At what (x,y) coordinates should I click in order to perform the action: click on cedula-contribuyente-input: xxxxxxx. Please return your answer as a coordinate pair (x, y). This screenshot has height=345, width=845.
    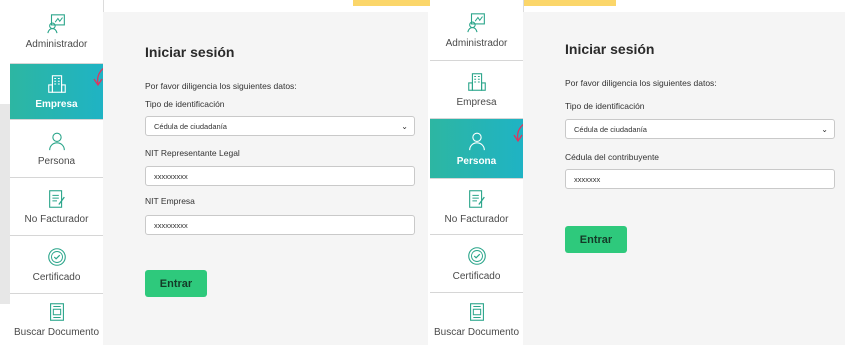
    Looking at the image, I should click on (700, 179).